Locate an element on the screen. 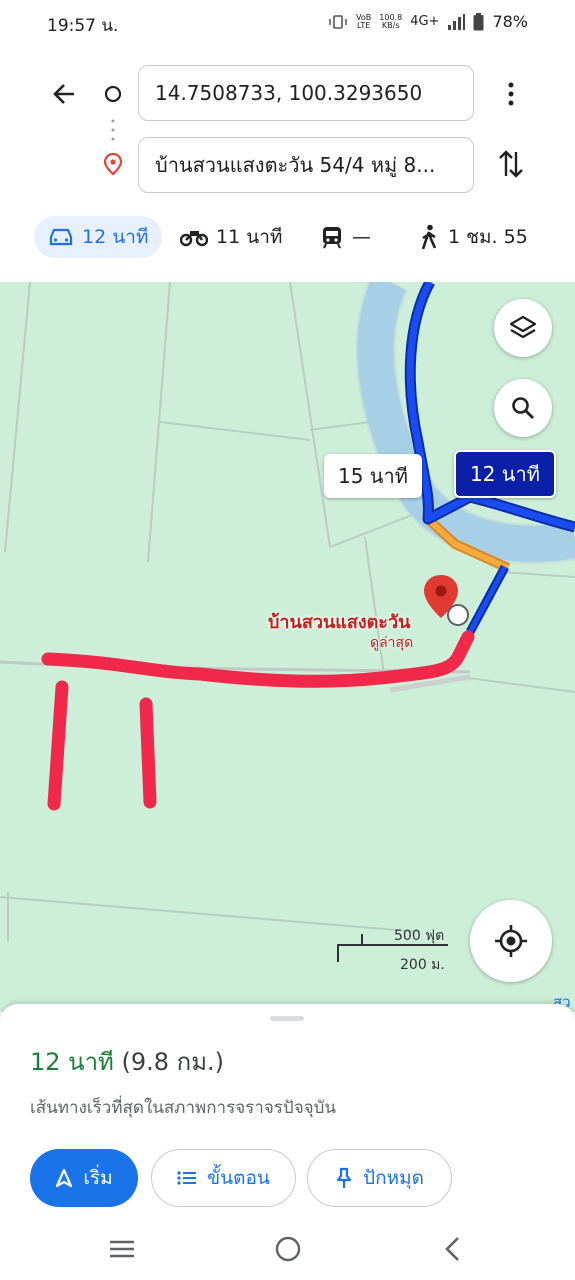  vibrate-icon is located at coordinates (338, 21).